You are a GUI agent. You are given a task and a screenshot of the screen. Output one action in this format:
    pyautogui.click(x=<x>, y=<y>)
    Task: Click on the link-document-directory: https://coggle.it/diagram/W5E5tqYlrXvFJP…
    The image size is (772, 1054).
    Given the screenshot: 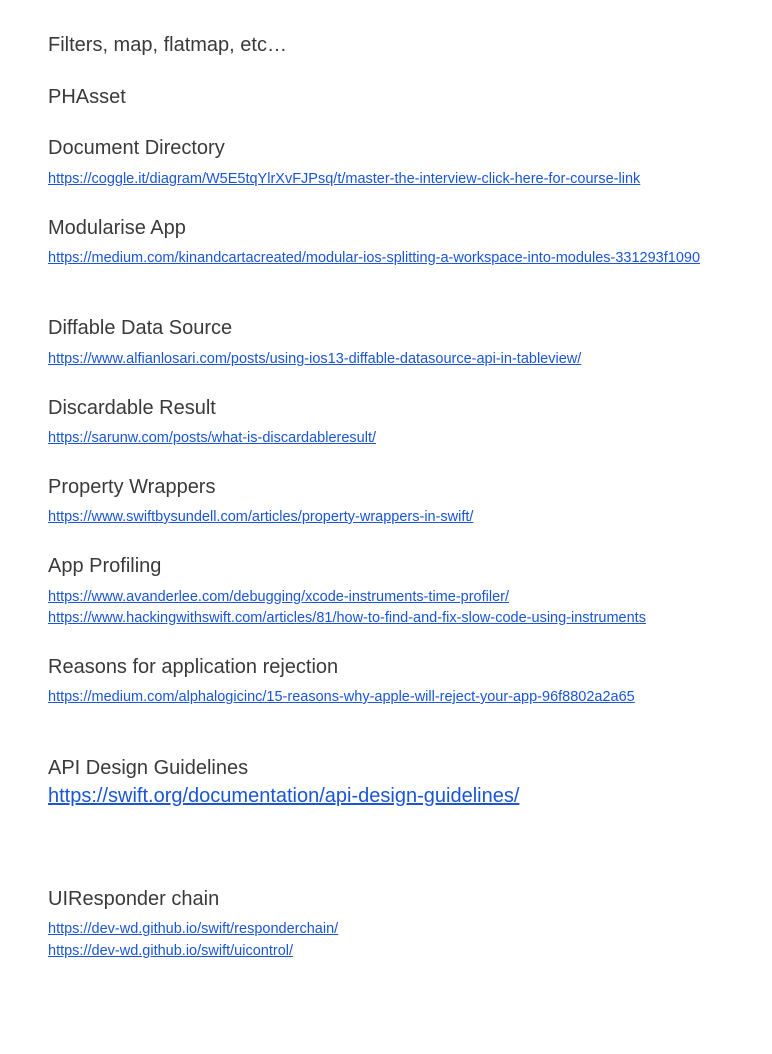 What is the action you would take?
    pyautogui.click(x=344, y=179)
    